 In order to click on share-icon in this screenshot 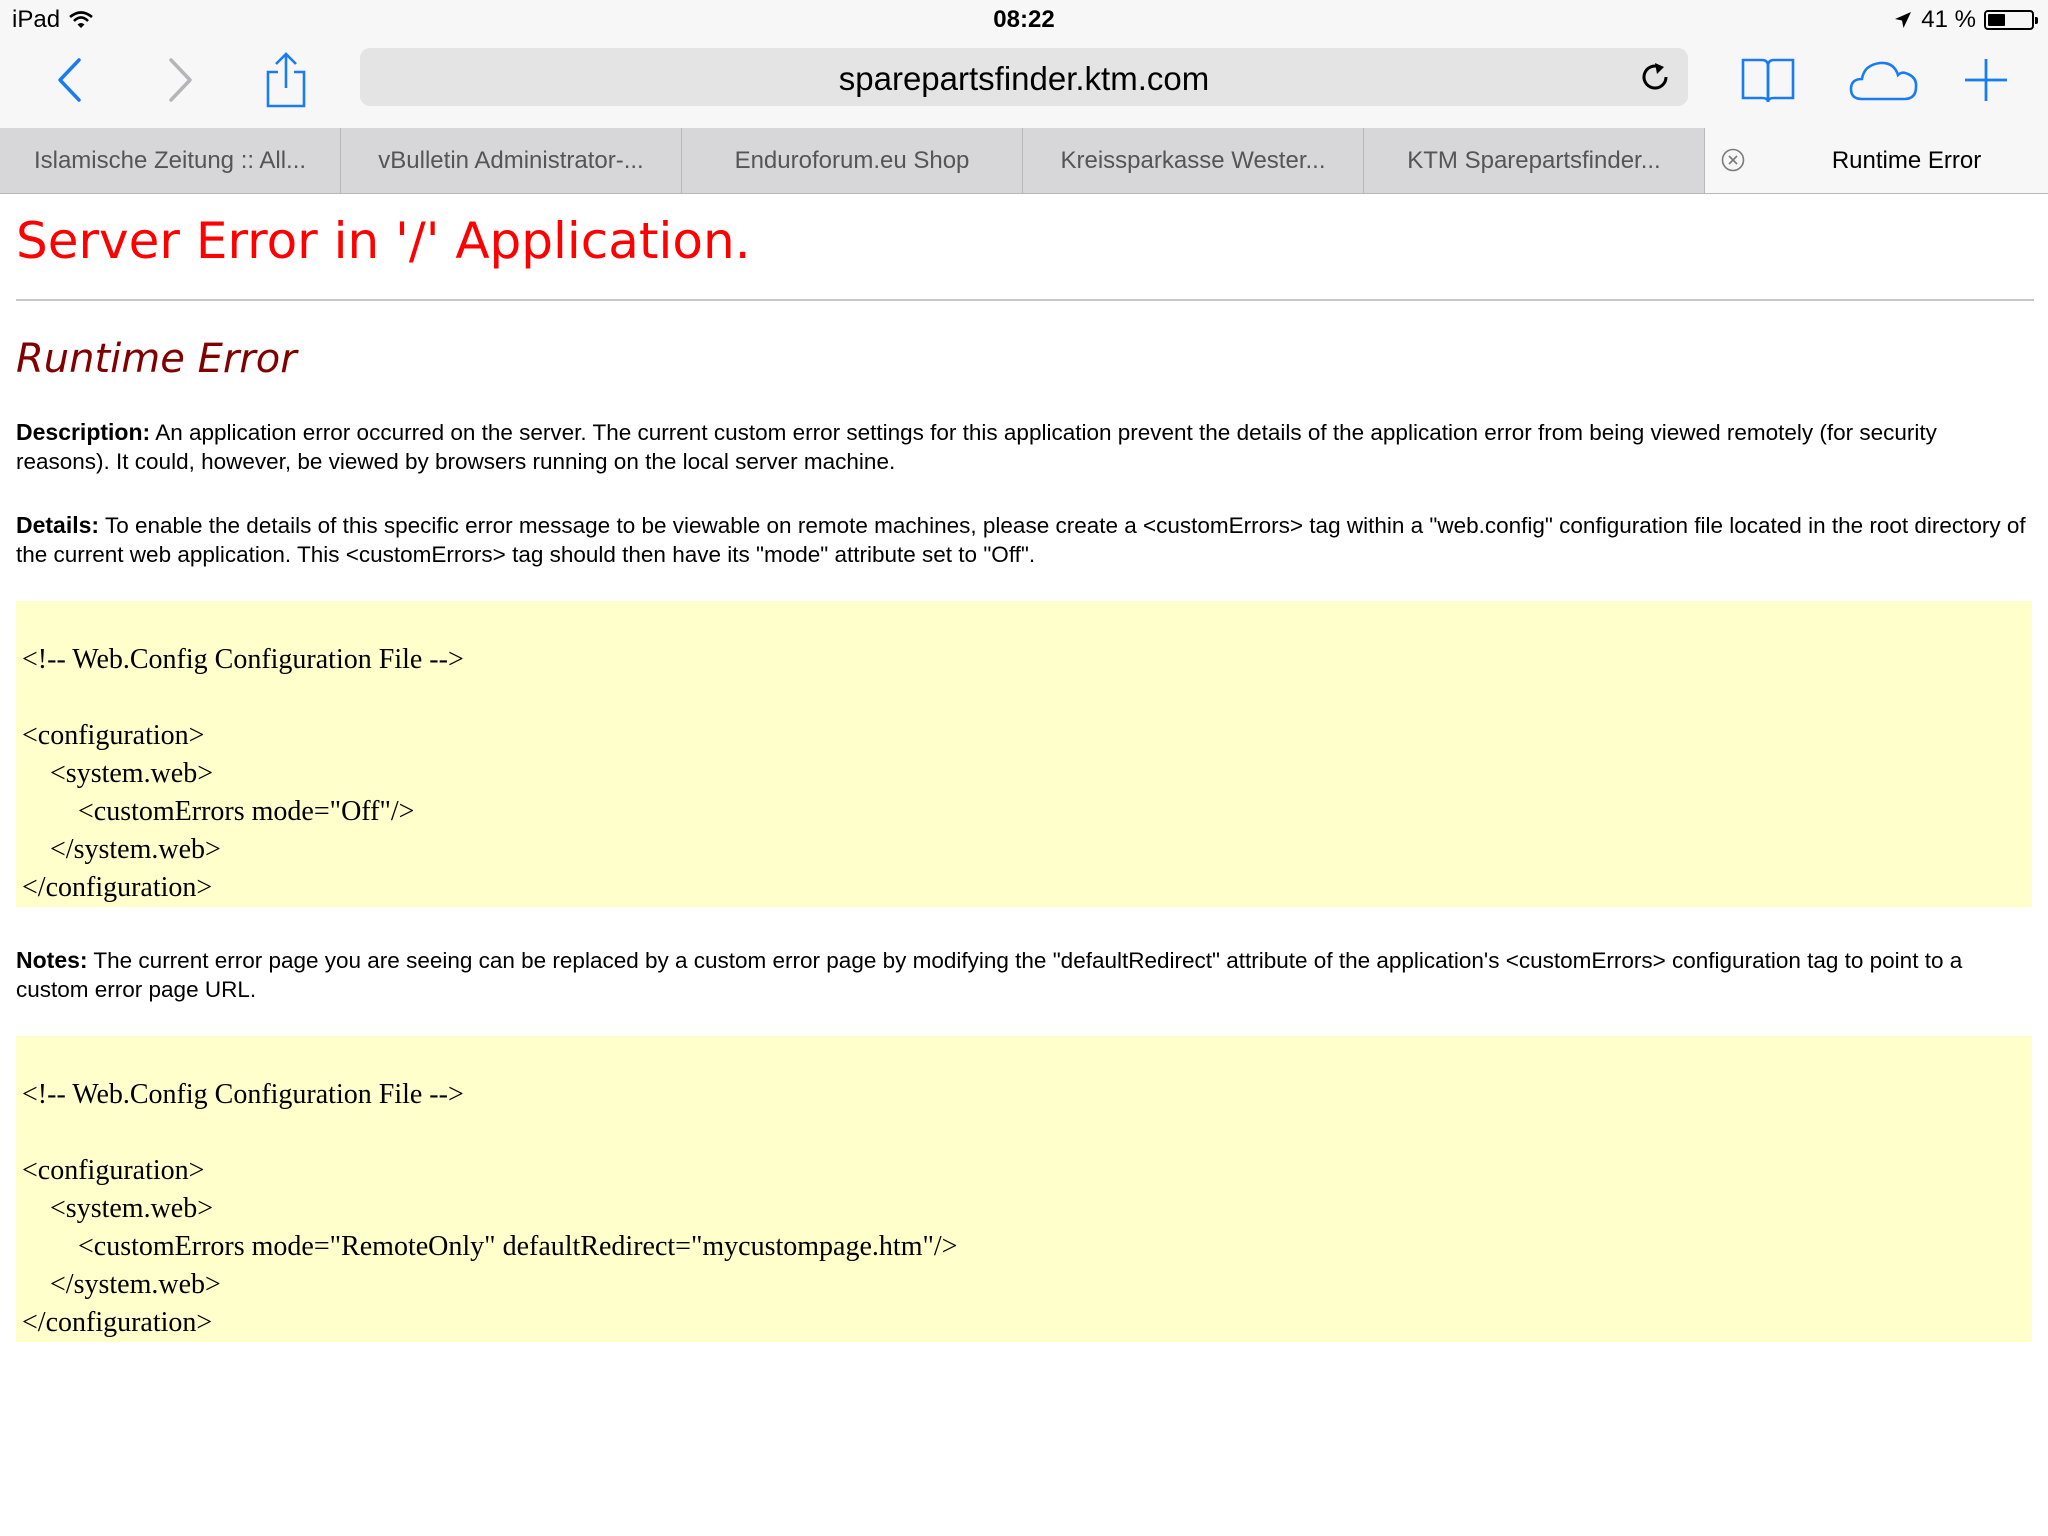, I will do `click(286, 80)`.